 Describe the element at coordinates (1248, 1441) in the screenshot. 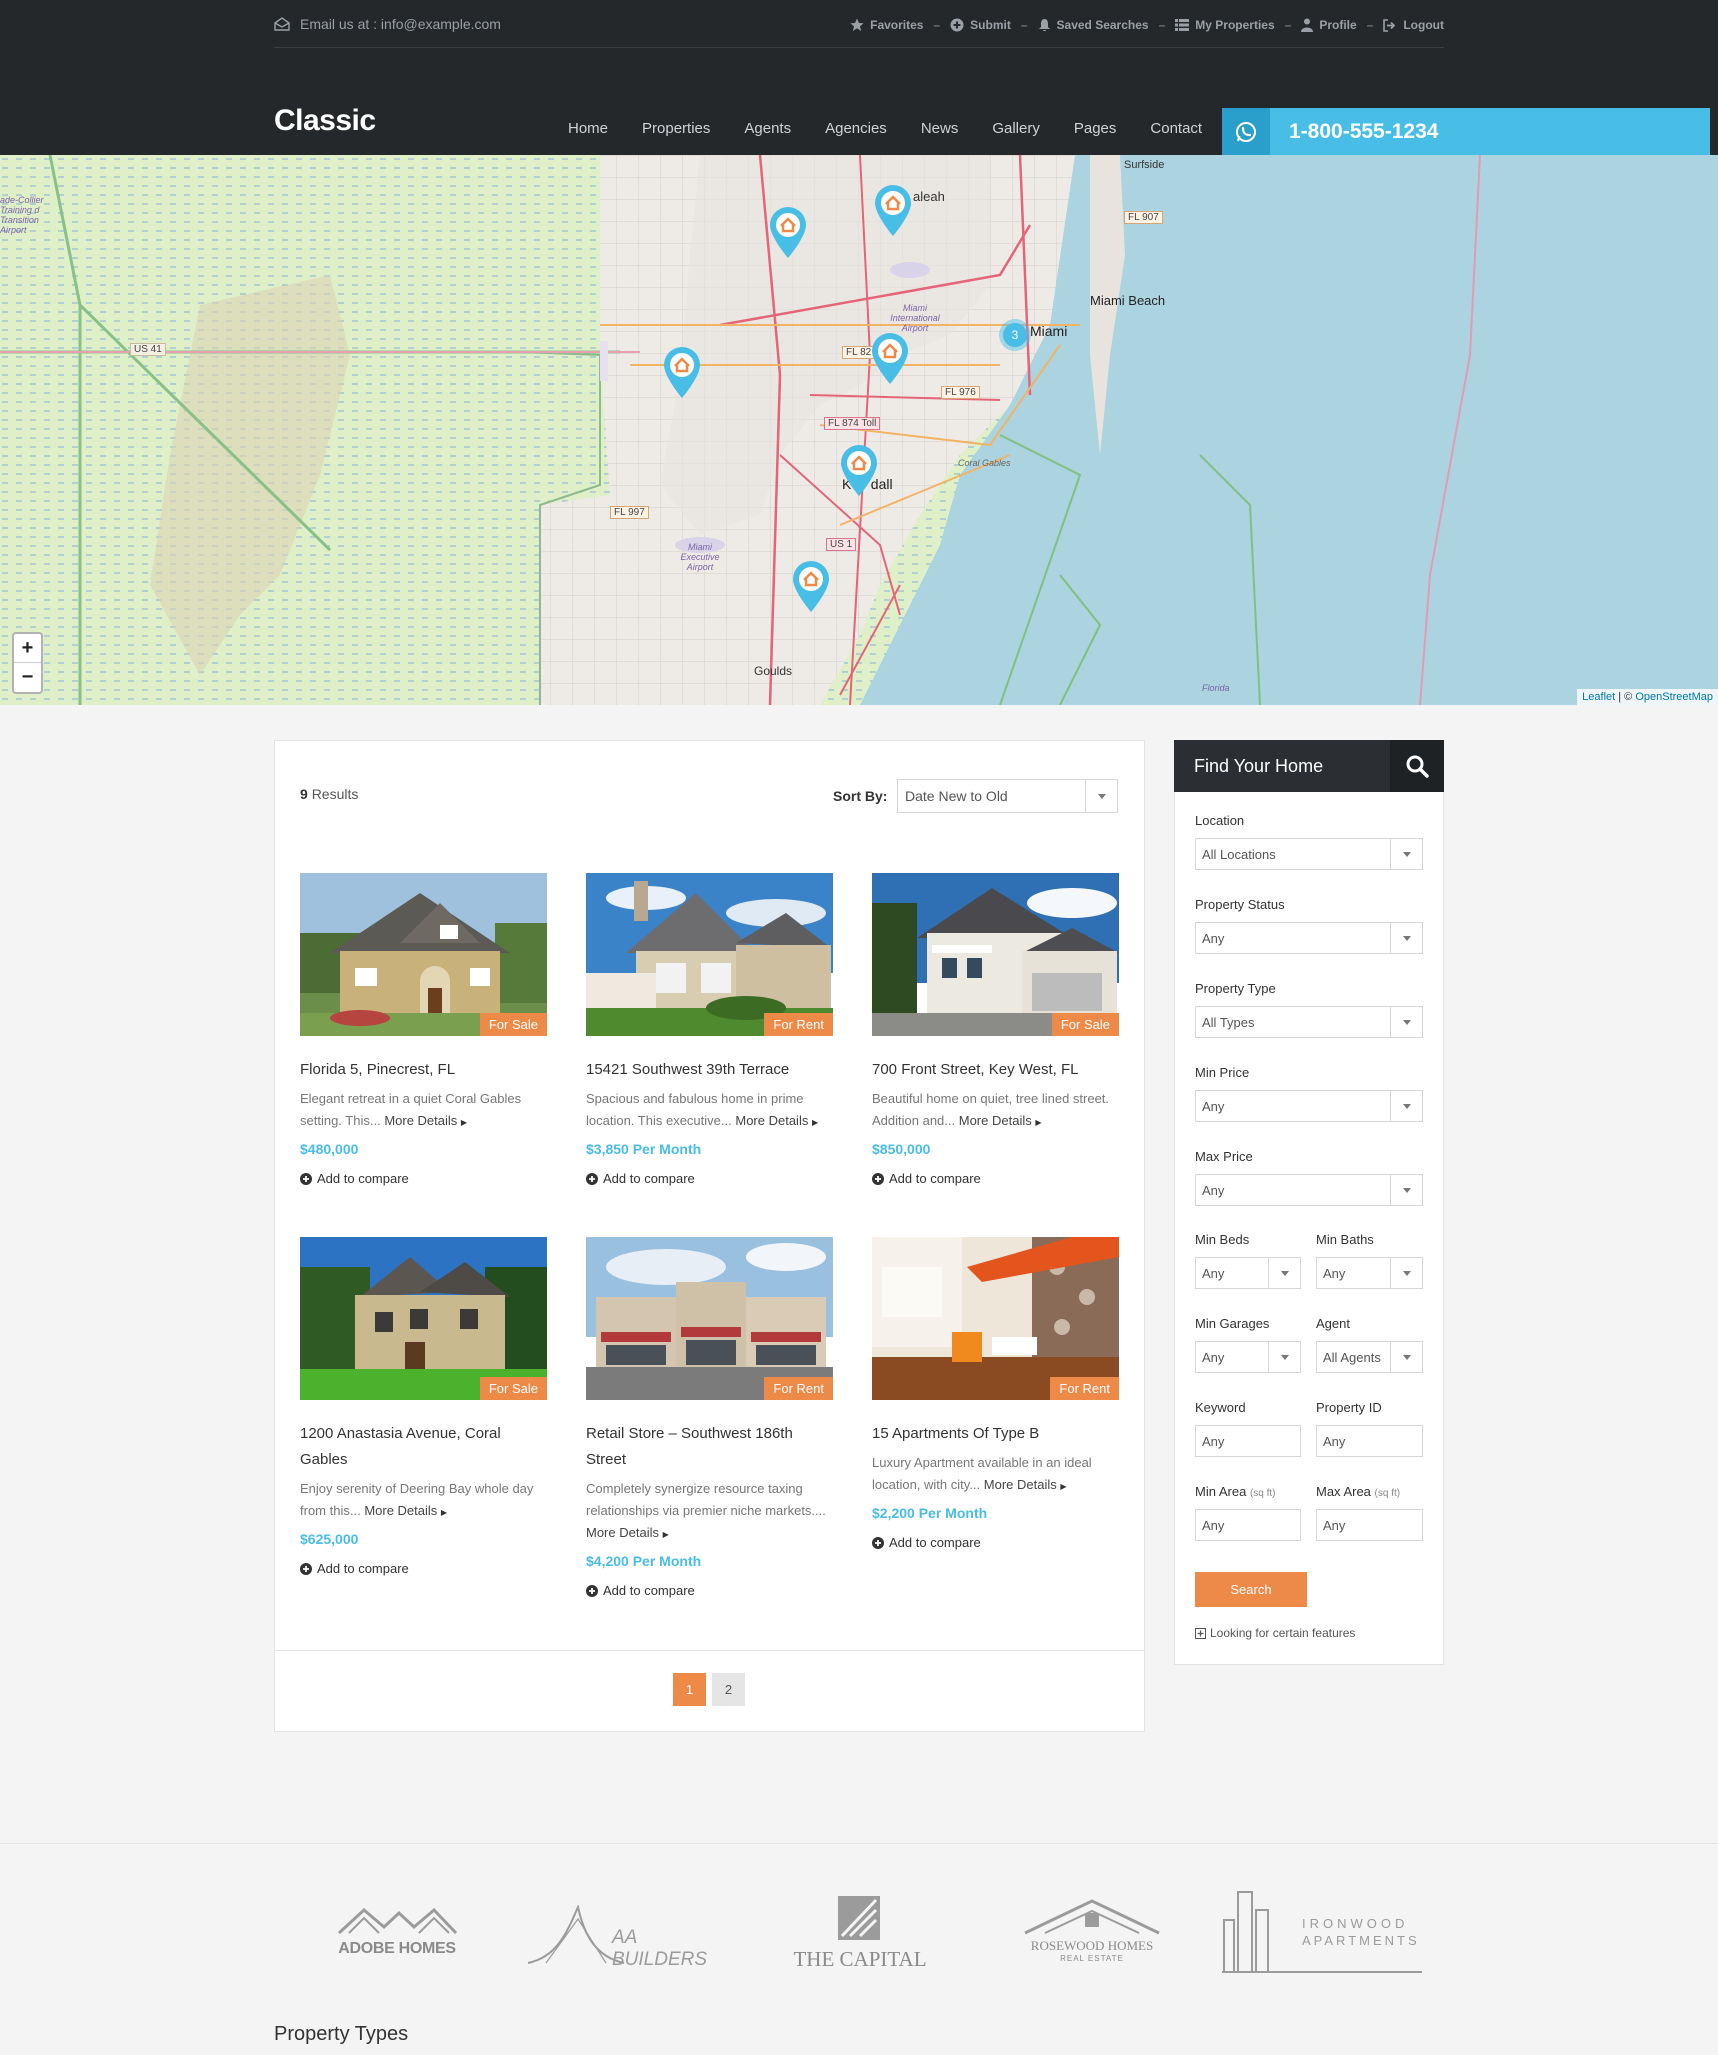

I see `keyword-input: Any` at that location.